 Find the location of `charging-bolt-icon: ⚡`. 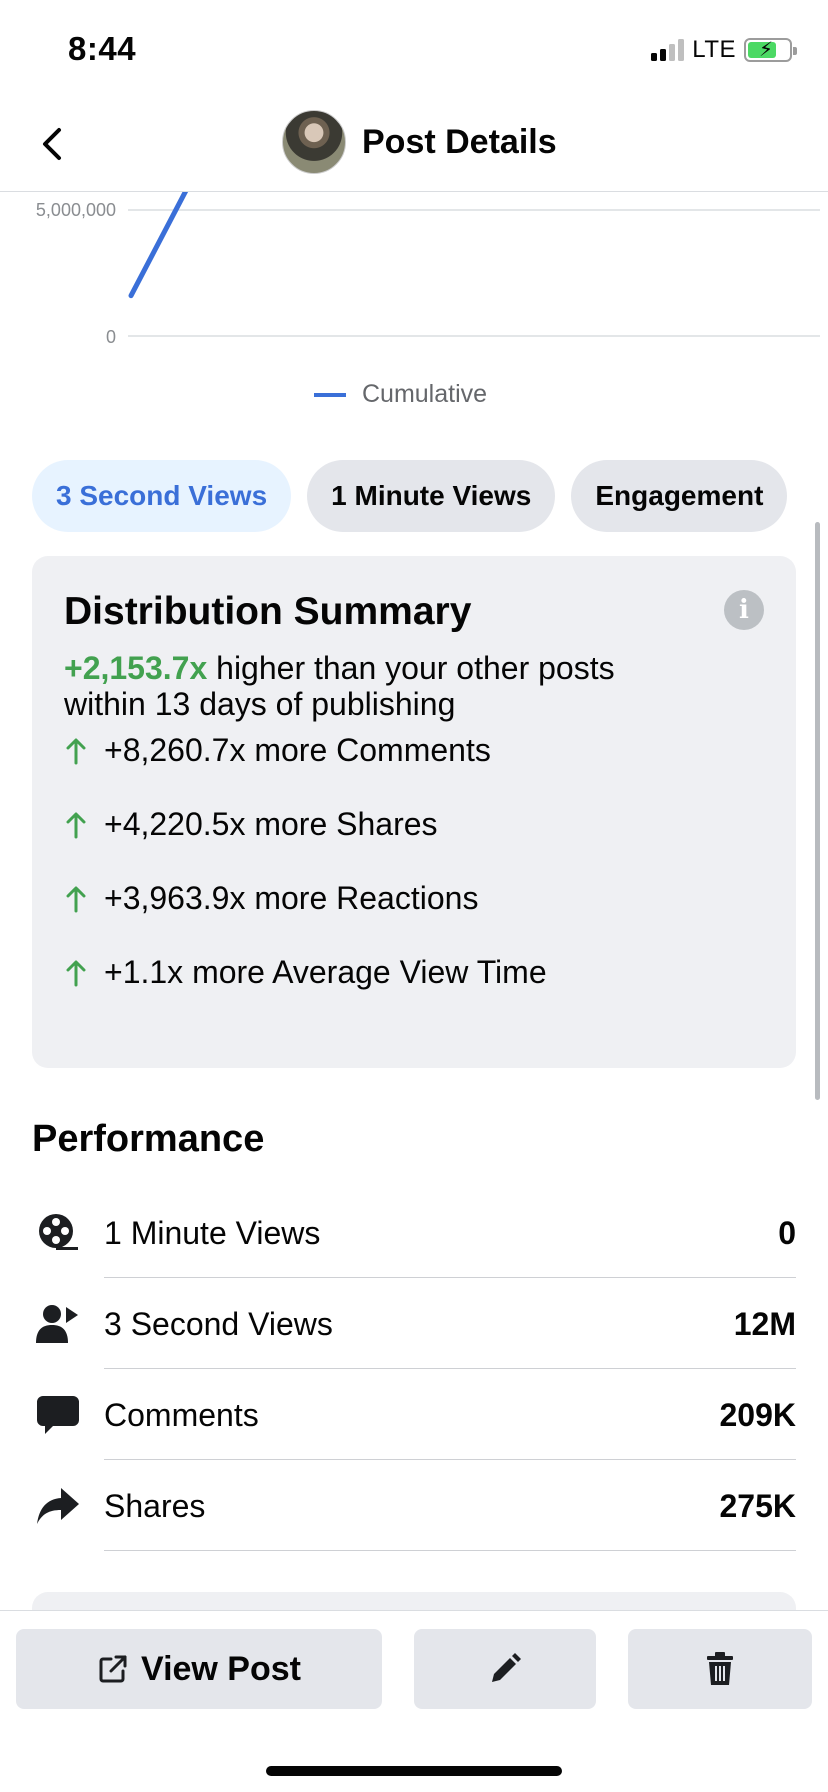

charging-bolt-icon: ⚡ is located at coordinates (766, 50).